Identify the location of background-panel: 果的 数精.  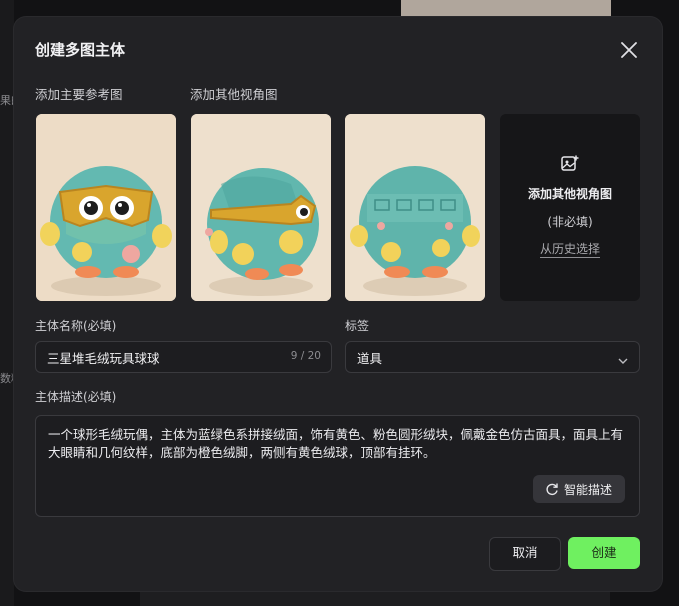
(7, 303).